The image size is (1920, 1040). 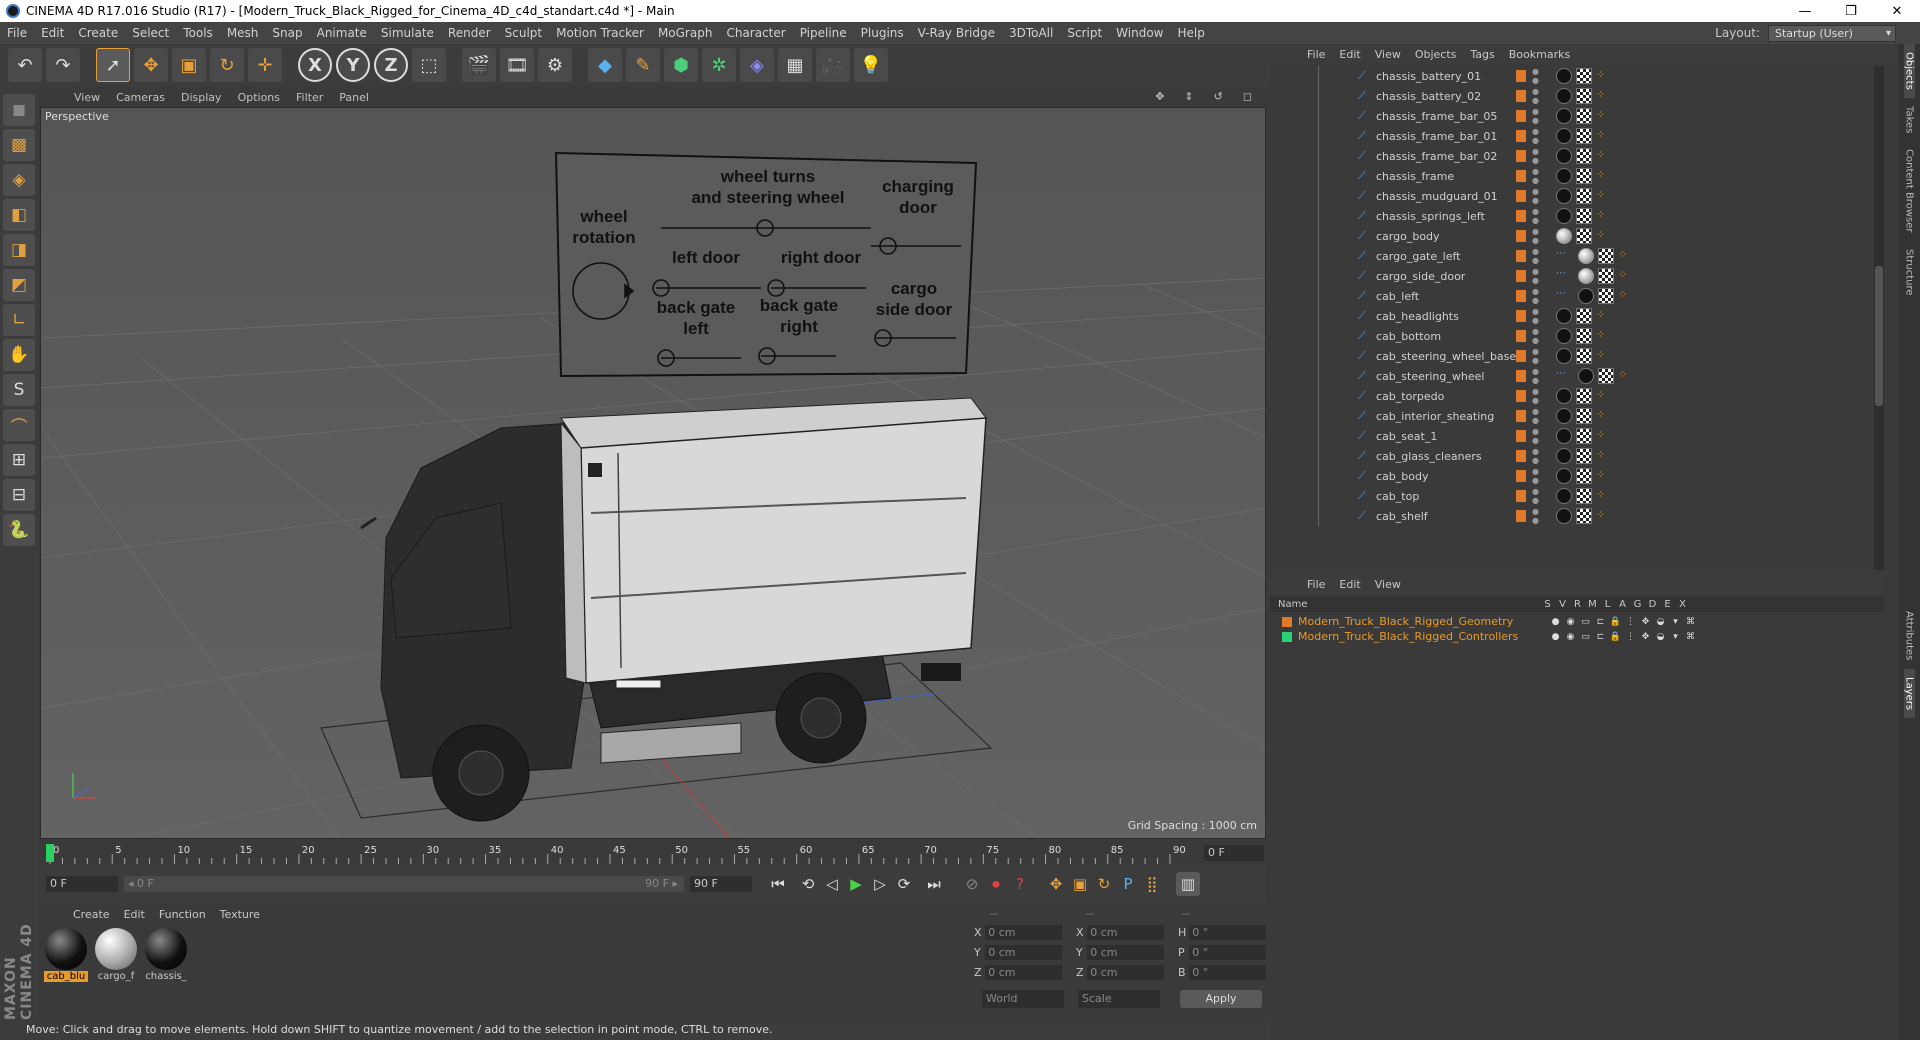 I want to click on key-parameter-icon: P, so click(x=1128, y=884).